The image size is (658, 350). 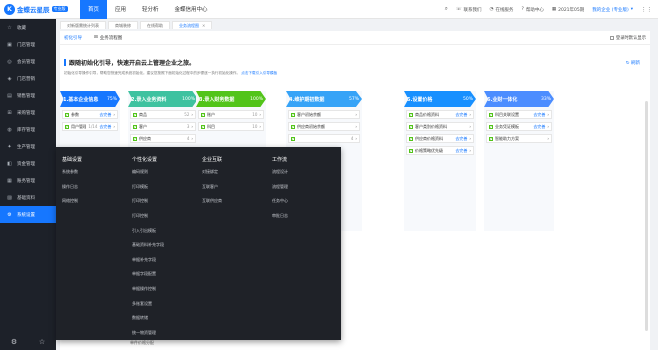 I want to click on step-header: 5.设置价格 50%, so click(x=440, y=99).